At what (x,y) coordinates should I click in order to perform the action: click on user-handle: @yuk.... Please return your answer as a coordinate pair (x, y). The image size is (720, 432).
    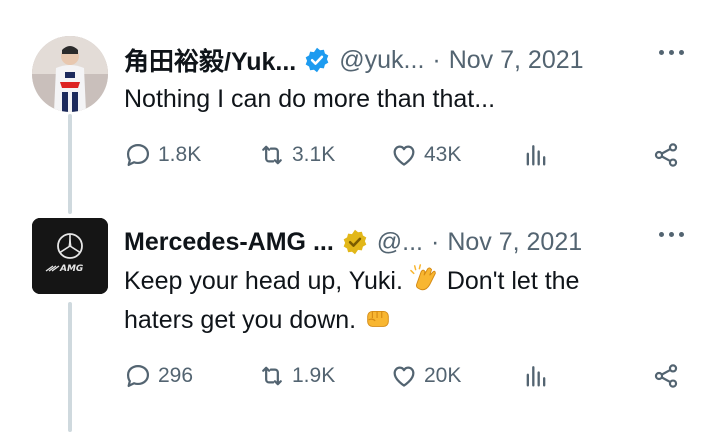
    Looking at the image, I should click on (381, 60).